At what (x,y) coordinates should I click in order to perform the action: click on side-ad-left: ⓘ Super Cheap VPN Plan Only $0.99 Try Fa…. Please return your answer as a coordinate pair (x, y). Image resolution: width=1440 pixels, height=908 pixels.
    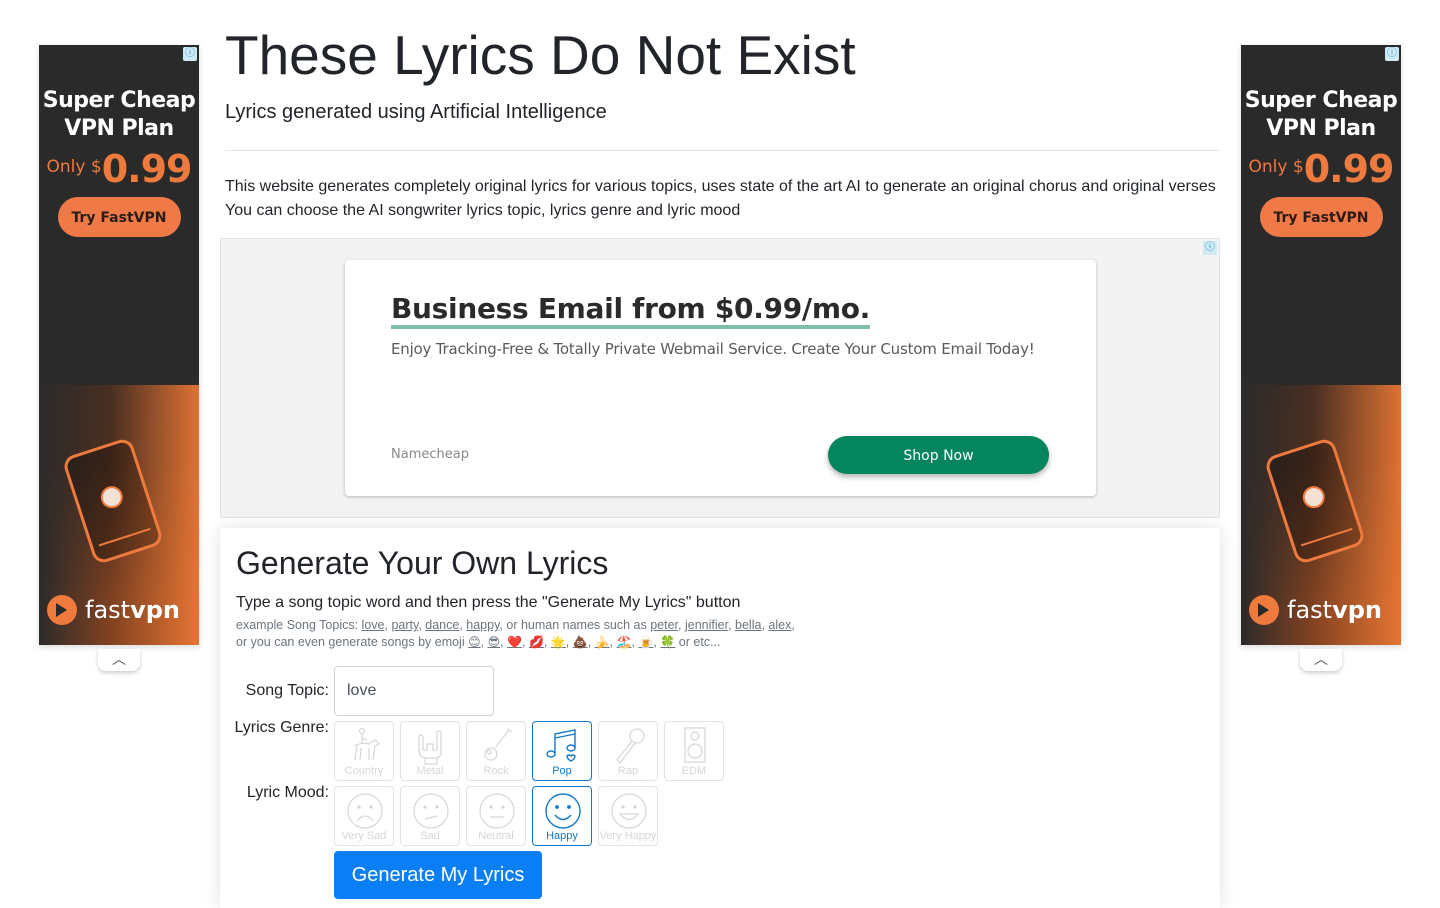
    Looking at the image, I should click on (119, 345).